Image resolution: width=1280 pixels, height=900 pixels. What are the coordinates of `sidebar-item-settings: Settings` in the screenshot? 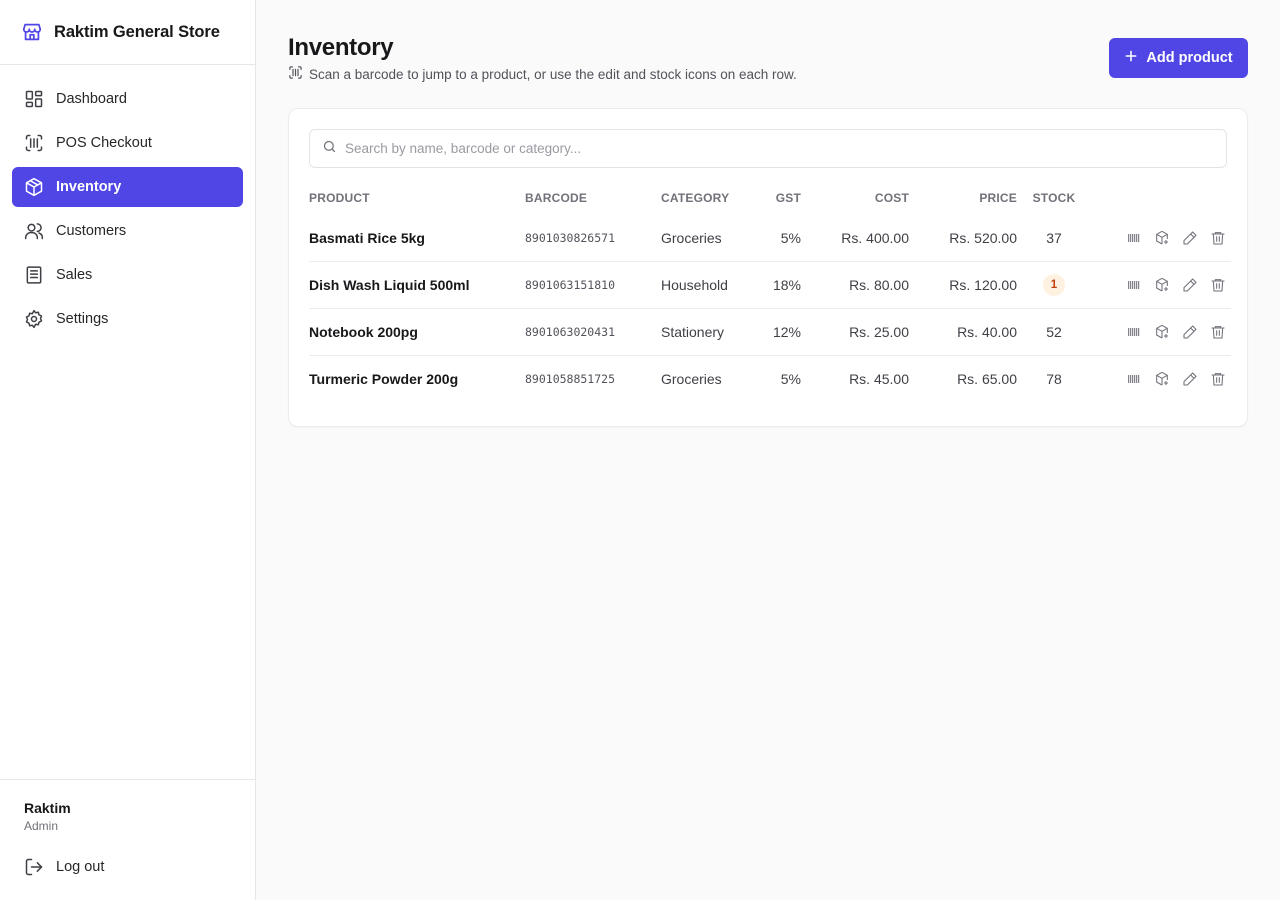 It's located at (127, 319).